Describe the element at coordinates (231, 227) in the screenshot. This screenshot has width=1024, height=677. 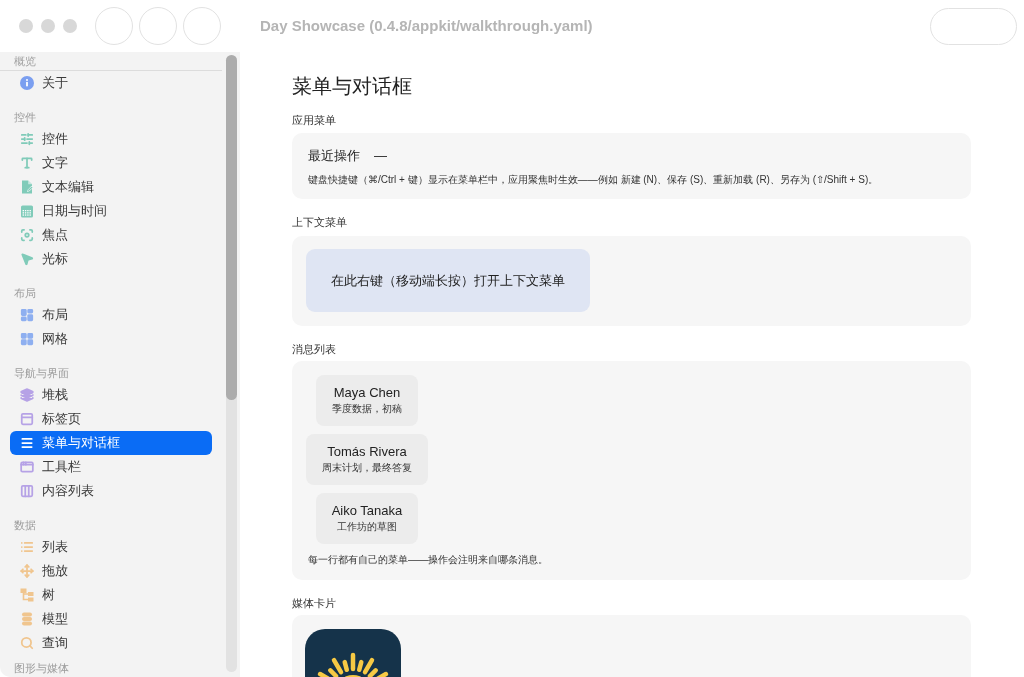
I see `scrollbar-thumb` at that location.